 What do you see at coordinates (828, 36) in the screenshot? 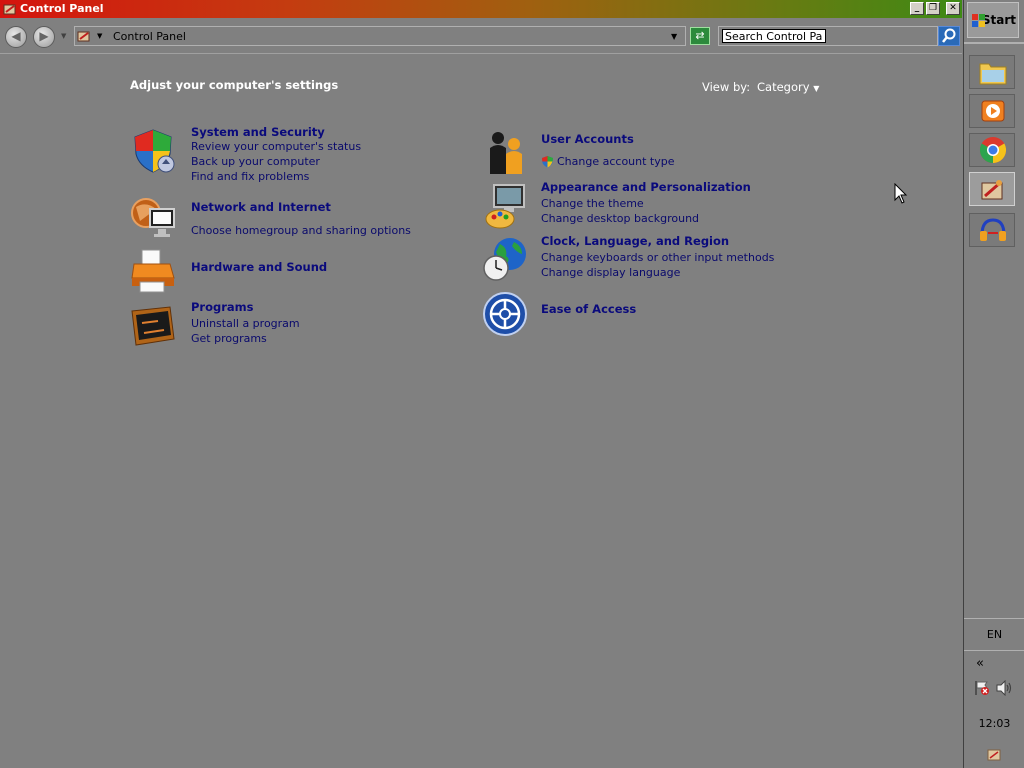
I see `search-box` at bounding box center [828, 36].